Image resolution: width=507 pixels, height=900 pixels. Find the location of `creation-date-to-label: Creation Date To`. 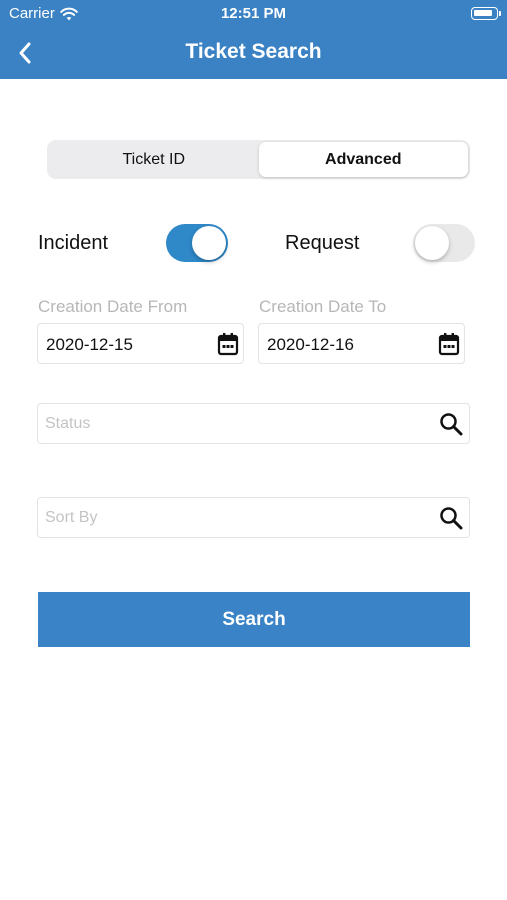

creation-date-to-label: Creation Date To is located at coordinates (323, 306).